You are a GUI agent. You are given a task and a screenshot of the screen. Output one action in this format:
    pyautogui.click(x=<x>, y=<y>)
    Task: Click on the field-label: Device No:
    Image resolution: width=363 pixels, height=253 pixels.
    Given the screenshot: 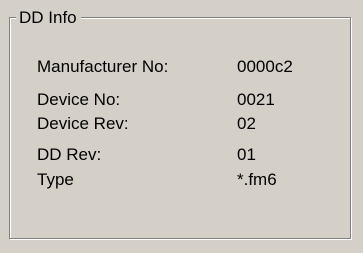 What is the action you would take?
    pyautogui.click(x=79, y=99)
    